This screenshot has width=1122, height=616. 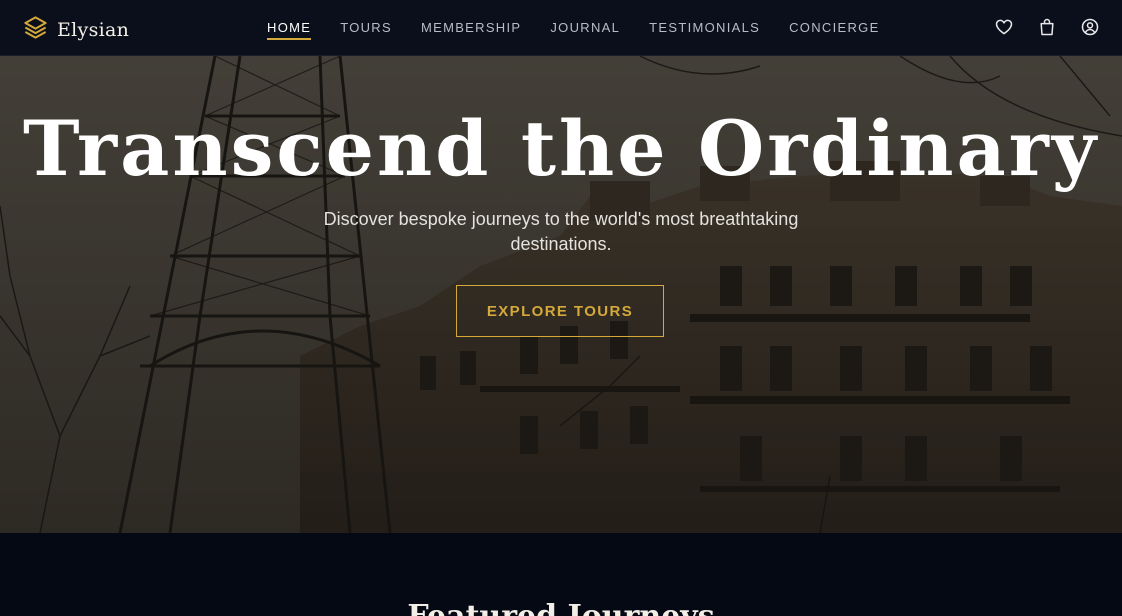 What do you see at coordinates (93, 30) in the screenshot?
I see `brand-name: Elysian` at bounding box center [93, 30].